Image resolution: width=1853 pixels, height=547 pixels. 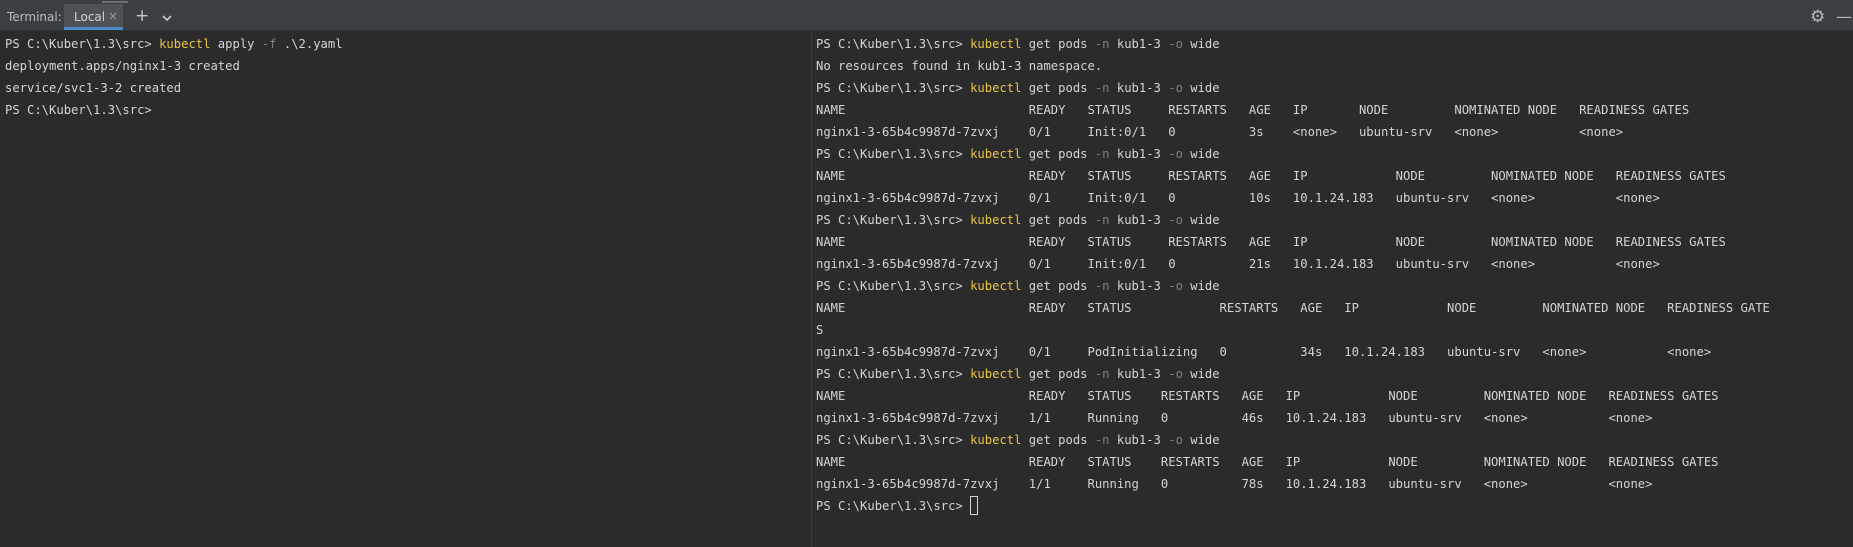 I want to click on close-tab-icon: ×, so click(x=113, y=16).